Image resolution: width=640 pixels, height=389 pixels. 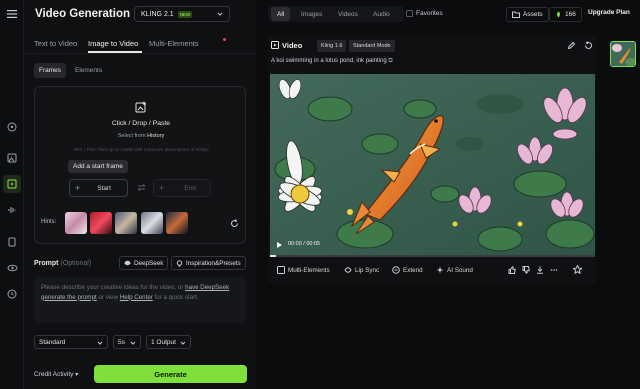 I want to click on result-thumbnail, so click(x=623, y=54).